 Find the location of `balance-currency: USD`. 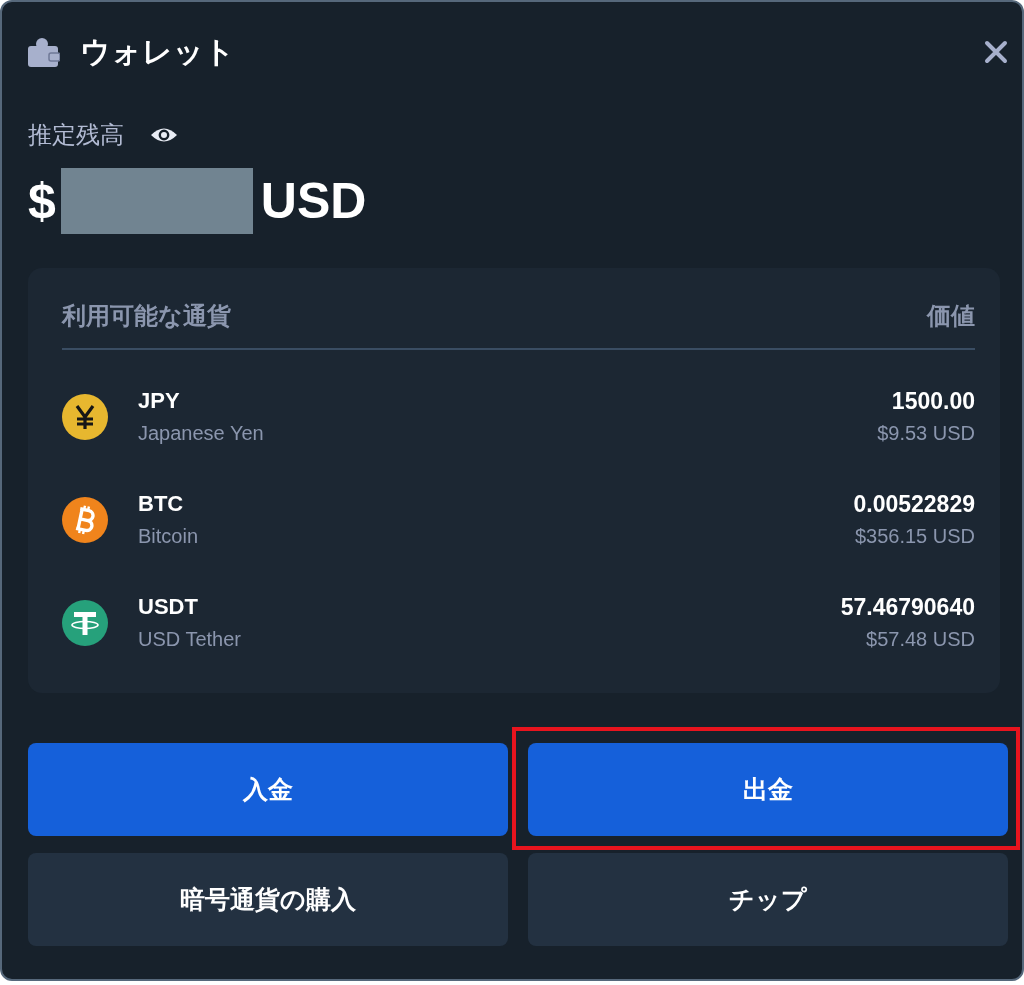

balance-currency: USD is located at coordinates (313, 201).